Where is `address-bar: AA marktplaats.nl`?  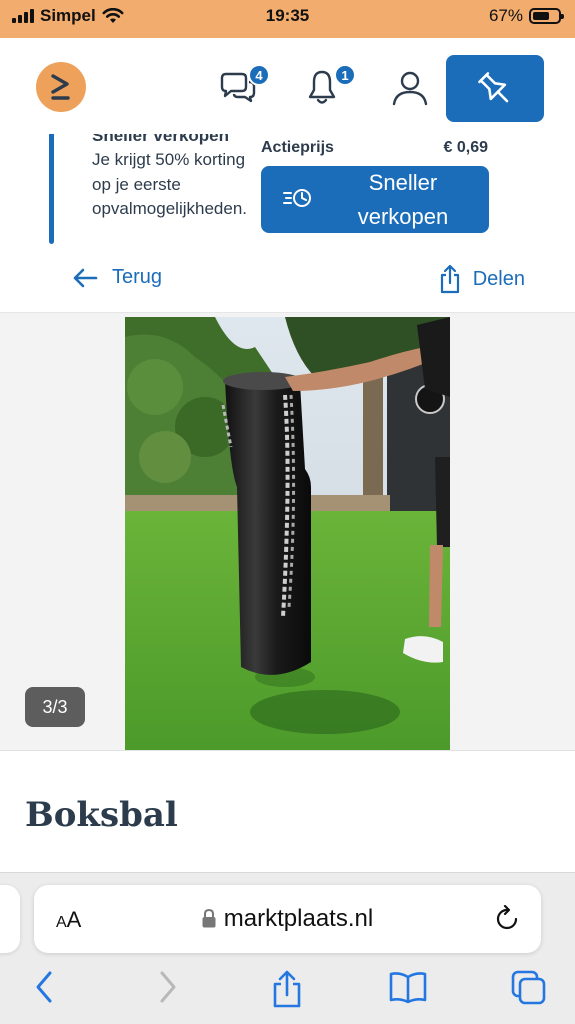
address-bar: AA marktplaats.nl is located at coordinates (287, 919).